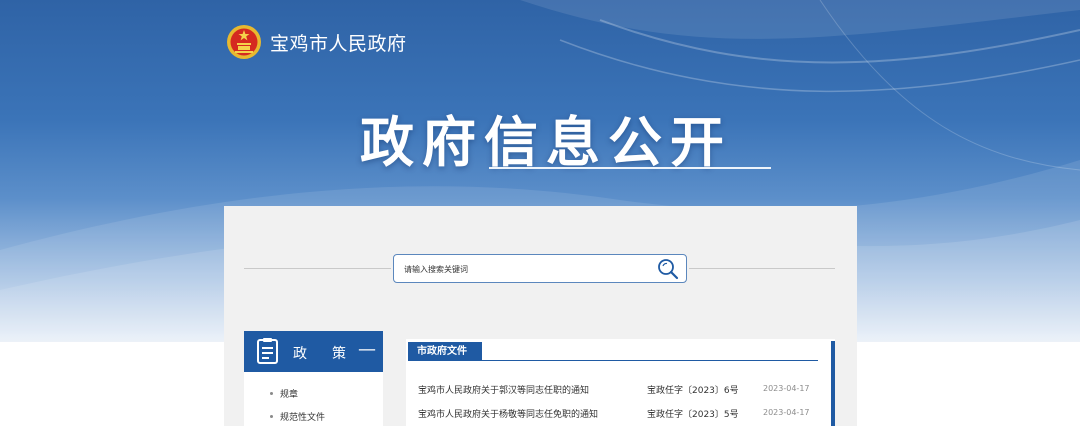  I want to click on document-title-link: 宝鸡市人民政府关于郭汉等同志任职的通知, so click(503, 389).